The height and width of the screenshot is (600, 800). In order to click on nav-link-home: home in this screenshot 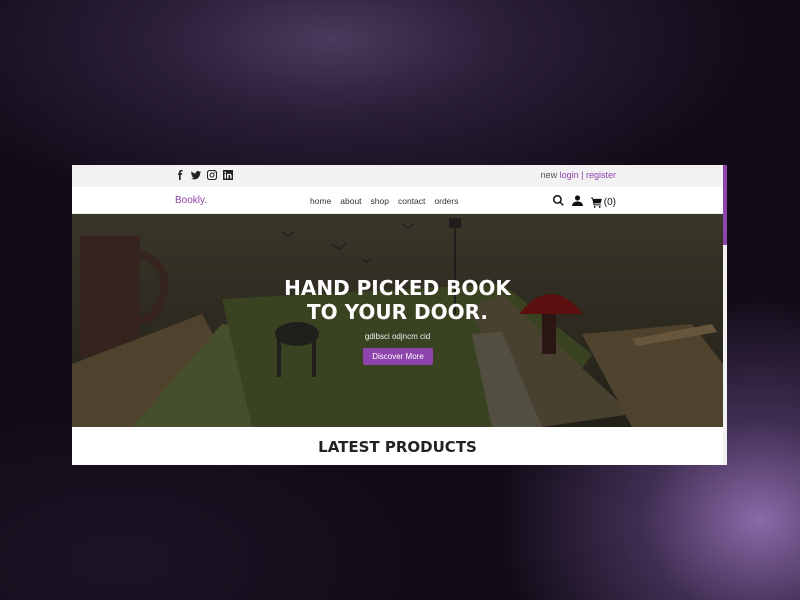, I will do `click(320, 201)`.